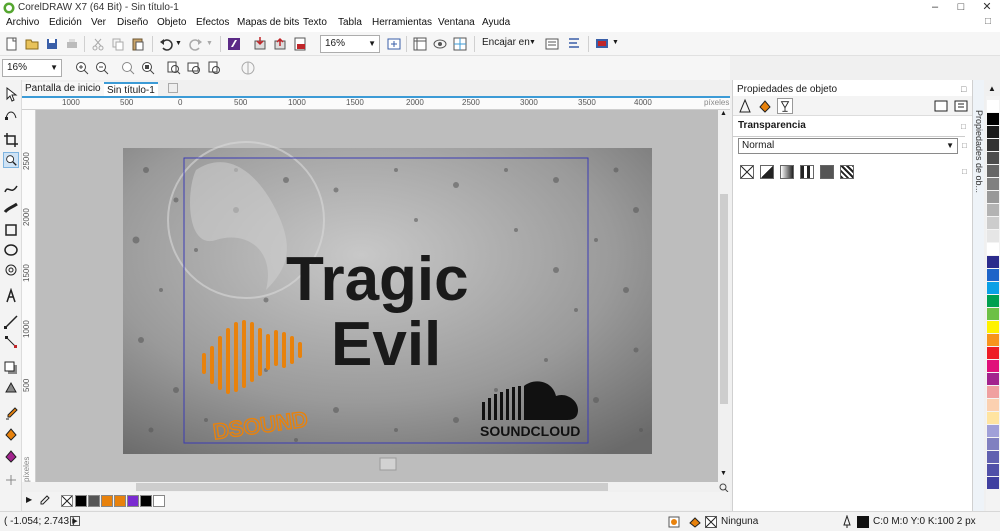 Image resolution: width=1000 pixels, height=531 pixels. Describe the element at coordinates (11, 388) in the screenshot. I see `transparency-tool-icon` at that location.